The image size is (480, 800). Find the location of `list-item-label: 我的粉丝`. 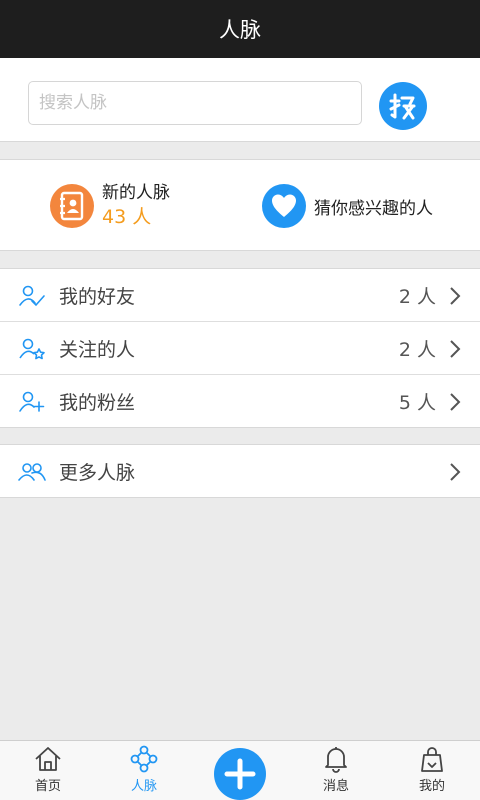

list-item-label: 我的粉丝 is located at coordinates (97, 403).